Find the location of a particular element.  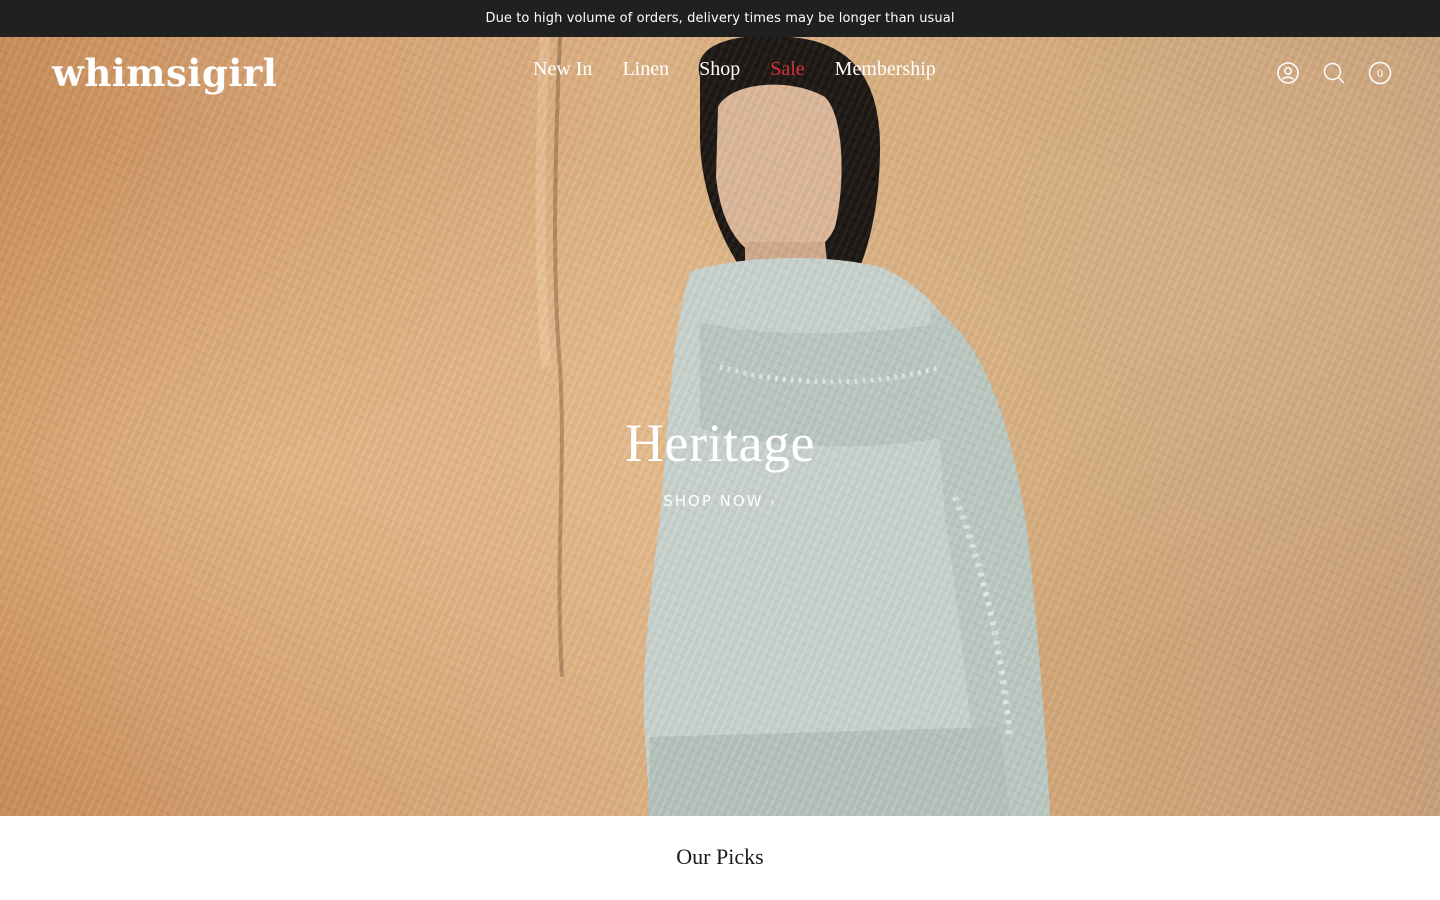

nav-linen: Linen is located at coordinates (645, 69).